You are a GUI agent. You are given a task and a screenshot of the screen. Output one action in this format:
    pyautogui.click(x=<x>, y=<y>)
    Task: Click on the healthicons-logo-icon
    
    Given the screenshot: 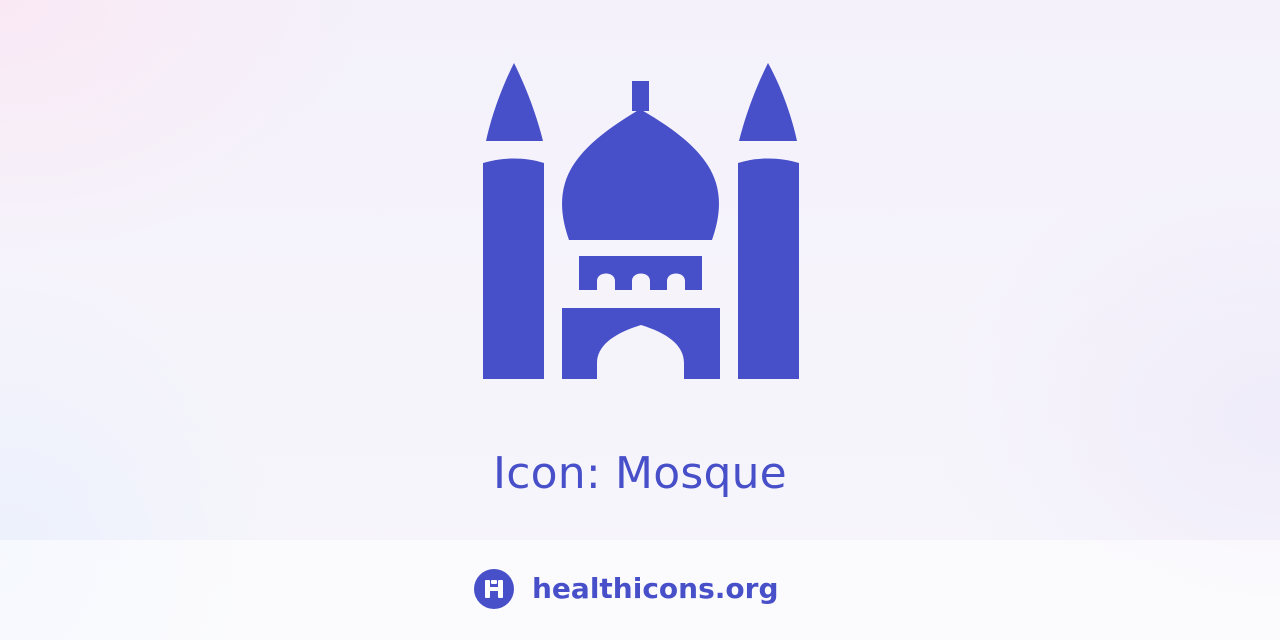 What is the action you would take?
    pyautogui.click(x=494, y=589)
    